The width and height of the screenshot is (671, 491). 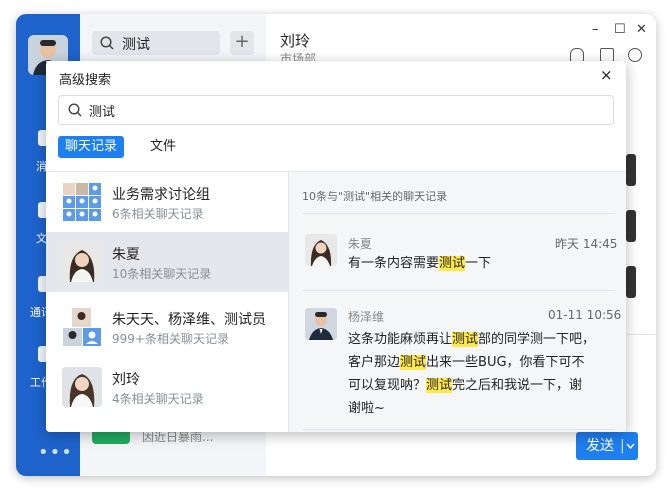 I want to click on message-segment: 可以复现呐？, so click(x=387, y=385).